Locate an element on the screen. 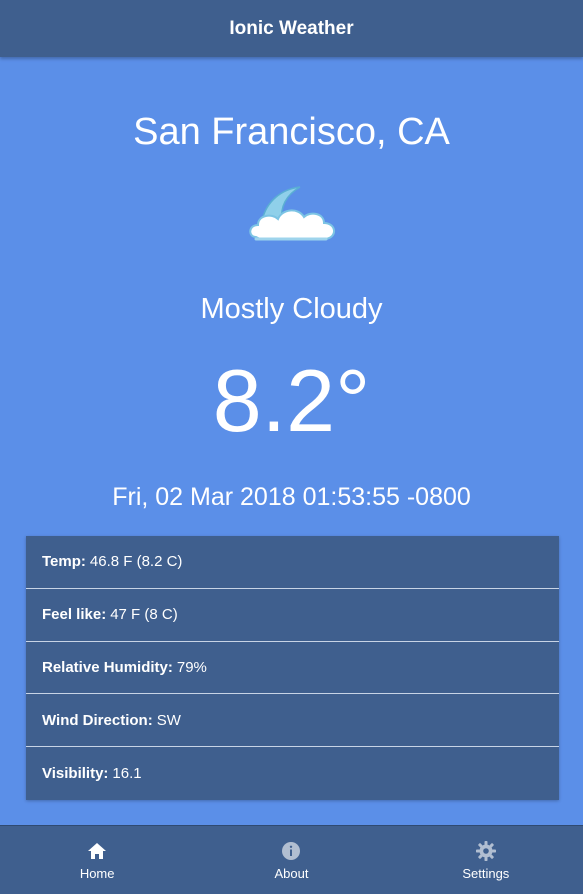 The image size is (583, 894). tab-about: About is located at coordinates (291, 860).